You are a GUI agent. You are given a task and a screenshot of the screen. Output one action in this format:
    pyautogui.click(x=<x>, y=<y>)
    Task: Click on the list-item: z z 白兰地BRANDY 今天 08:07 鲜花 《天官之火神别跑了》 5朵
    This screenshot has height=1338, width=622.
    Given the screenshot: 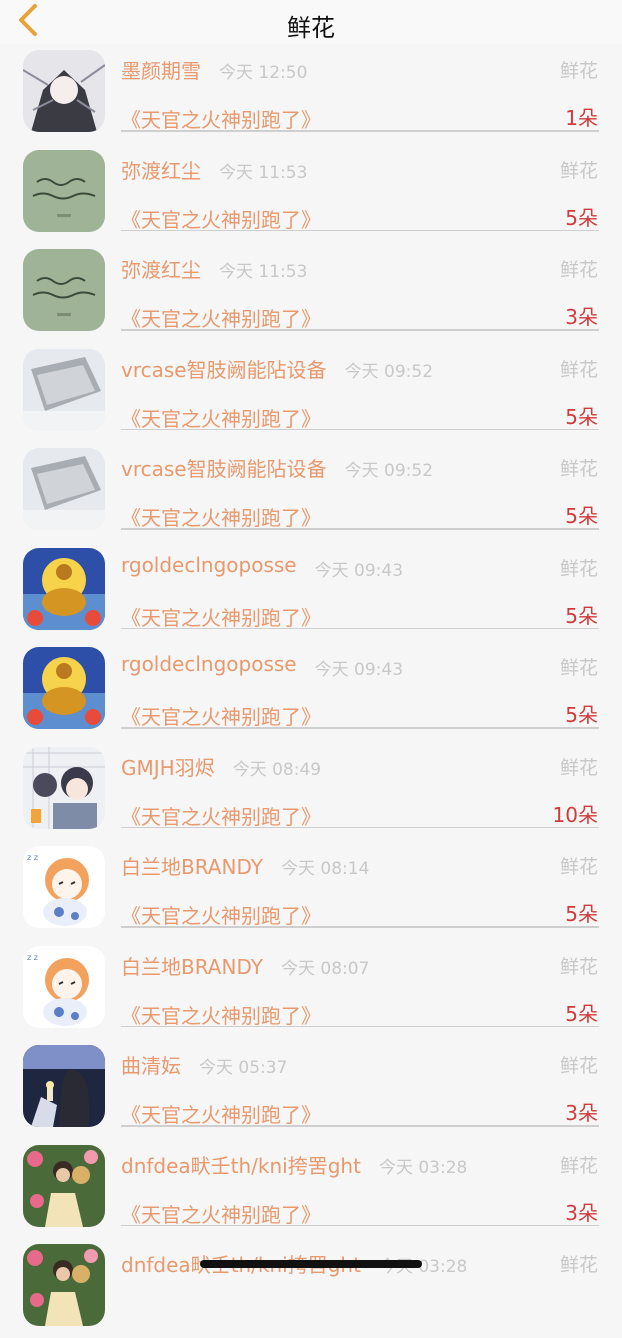 What is the action you would take?
    pyautogui.click(x=311, y=990)
    